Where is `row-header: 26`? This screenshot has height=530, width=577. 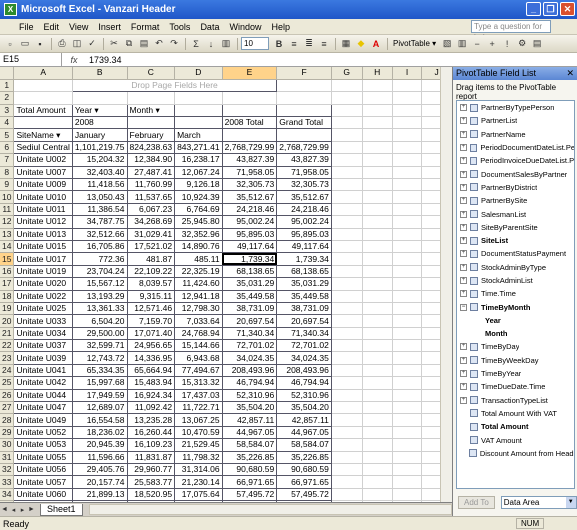
row-header: 26 is located at coordinates (7, 396).